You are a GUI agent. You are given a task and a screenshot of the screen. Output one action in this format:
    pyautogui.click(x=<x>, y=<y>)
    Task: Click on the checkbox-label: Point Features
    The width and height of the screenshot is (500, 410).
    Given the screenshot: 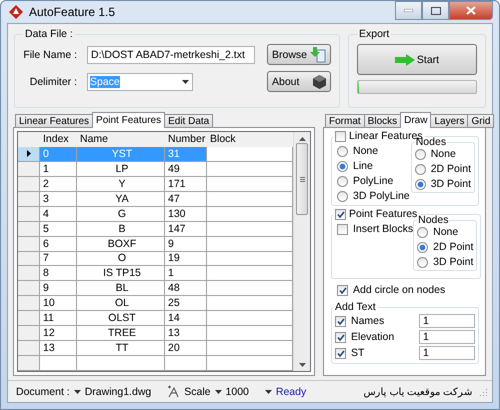 What is the action you would take?
    pyautogui.click(x=383, y=214)
    